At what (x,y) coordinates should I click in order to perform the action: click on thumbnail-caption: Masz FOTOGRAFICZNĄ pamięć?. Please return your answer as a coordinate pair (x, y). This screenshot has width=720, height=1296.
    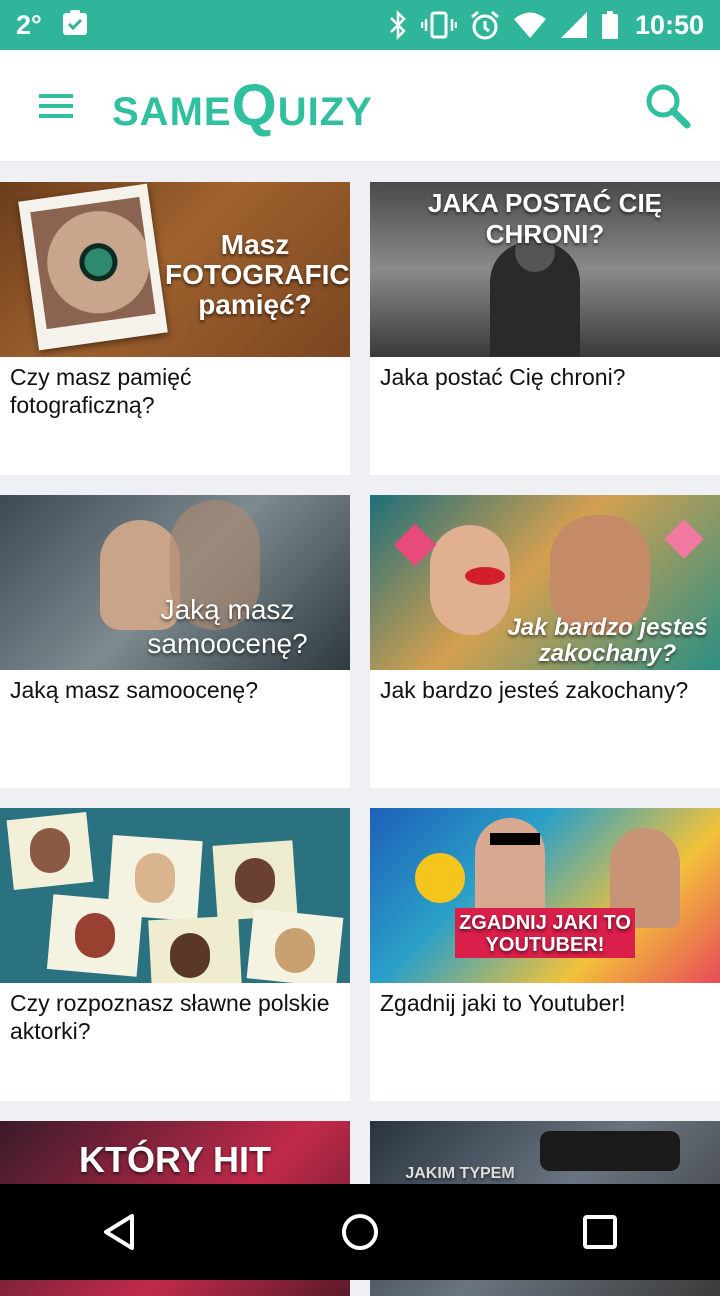
    Looking at the image, I should click on (257, 274).